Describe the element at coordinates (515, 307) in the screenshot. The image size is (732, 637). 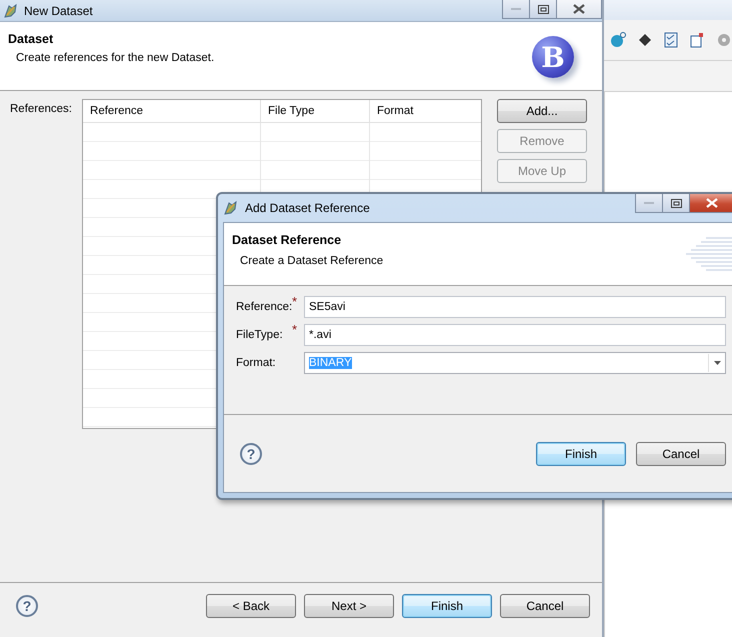
I see `text-field: SE5avi` at that location.